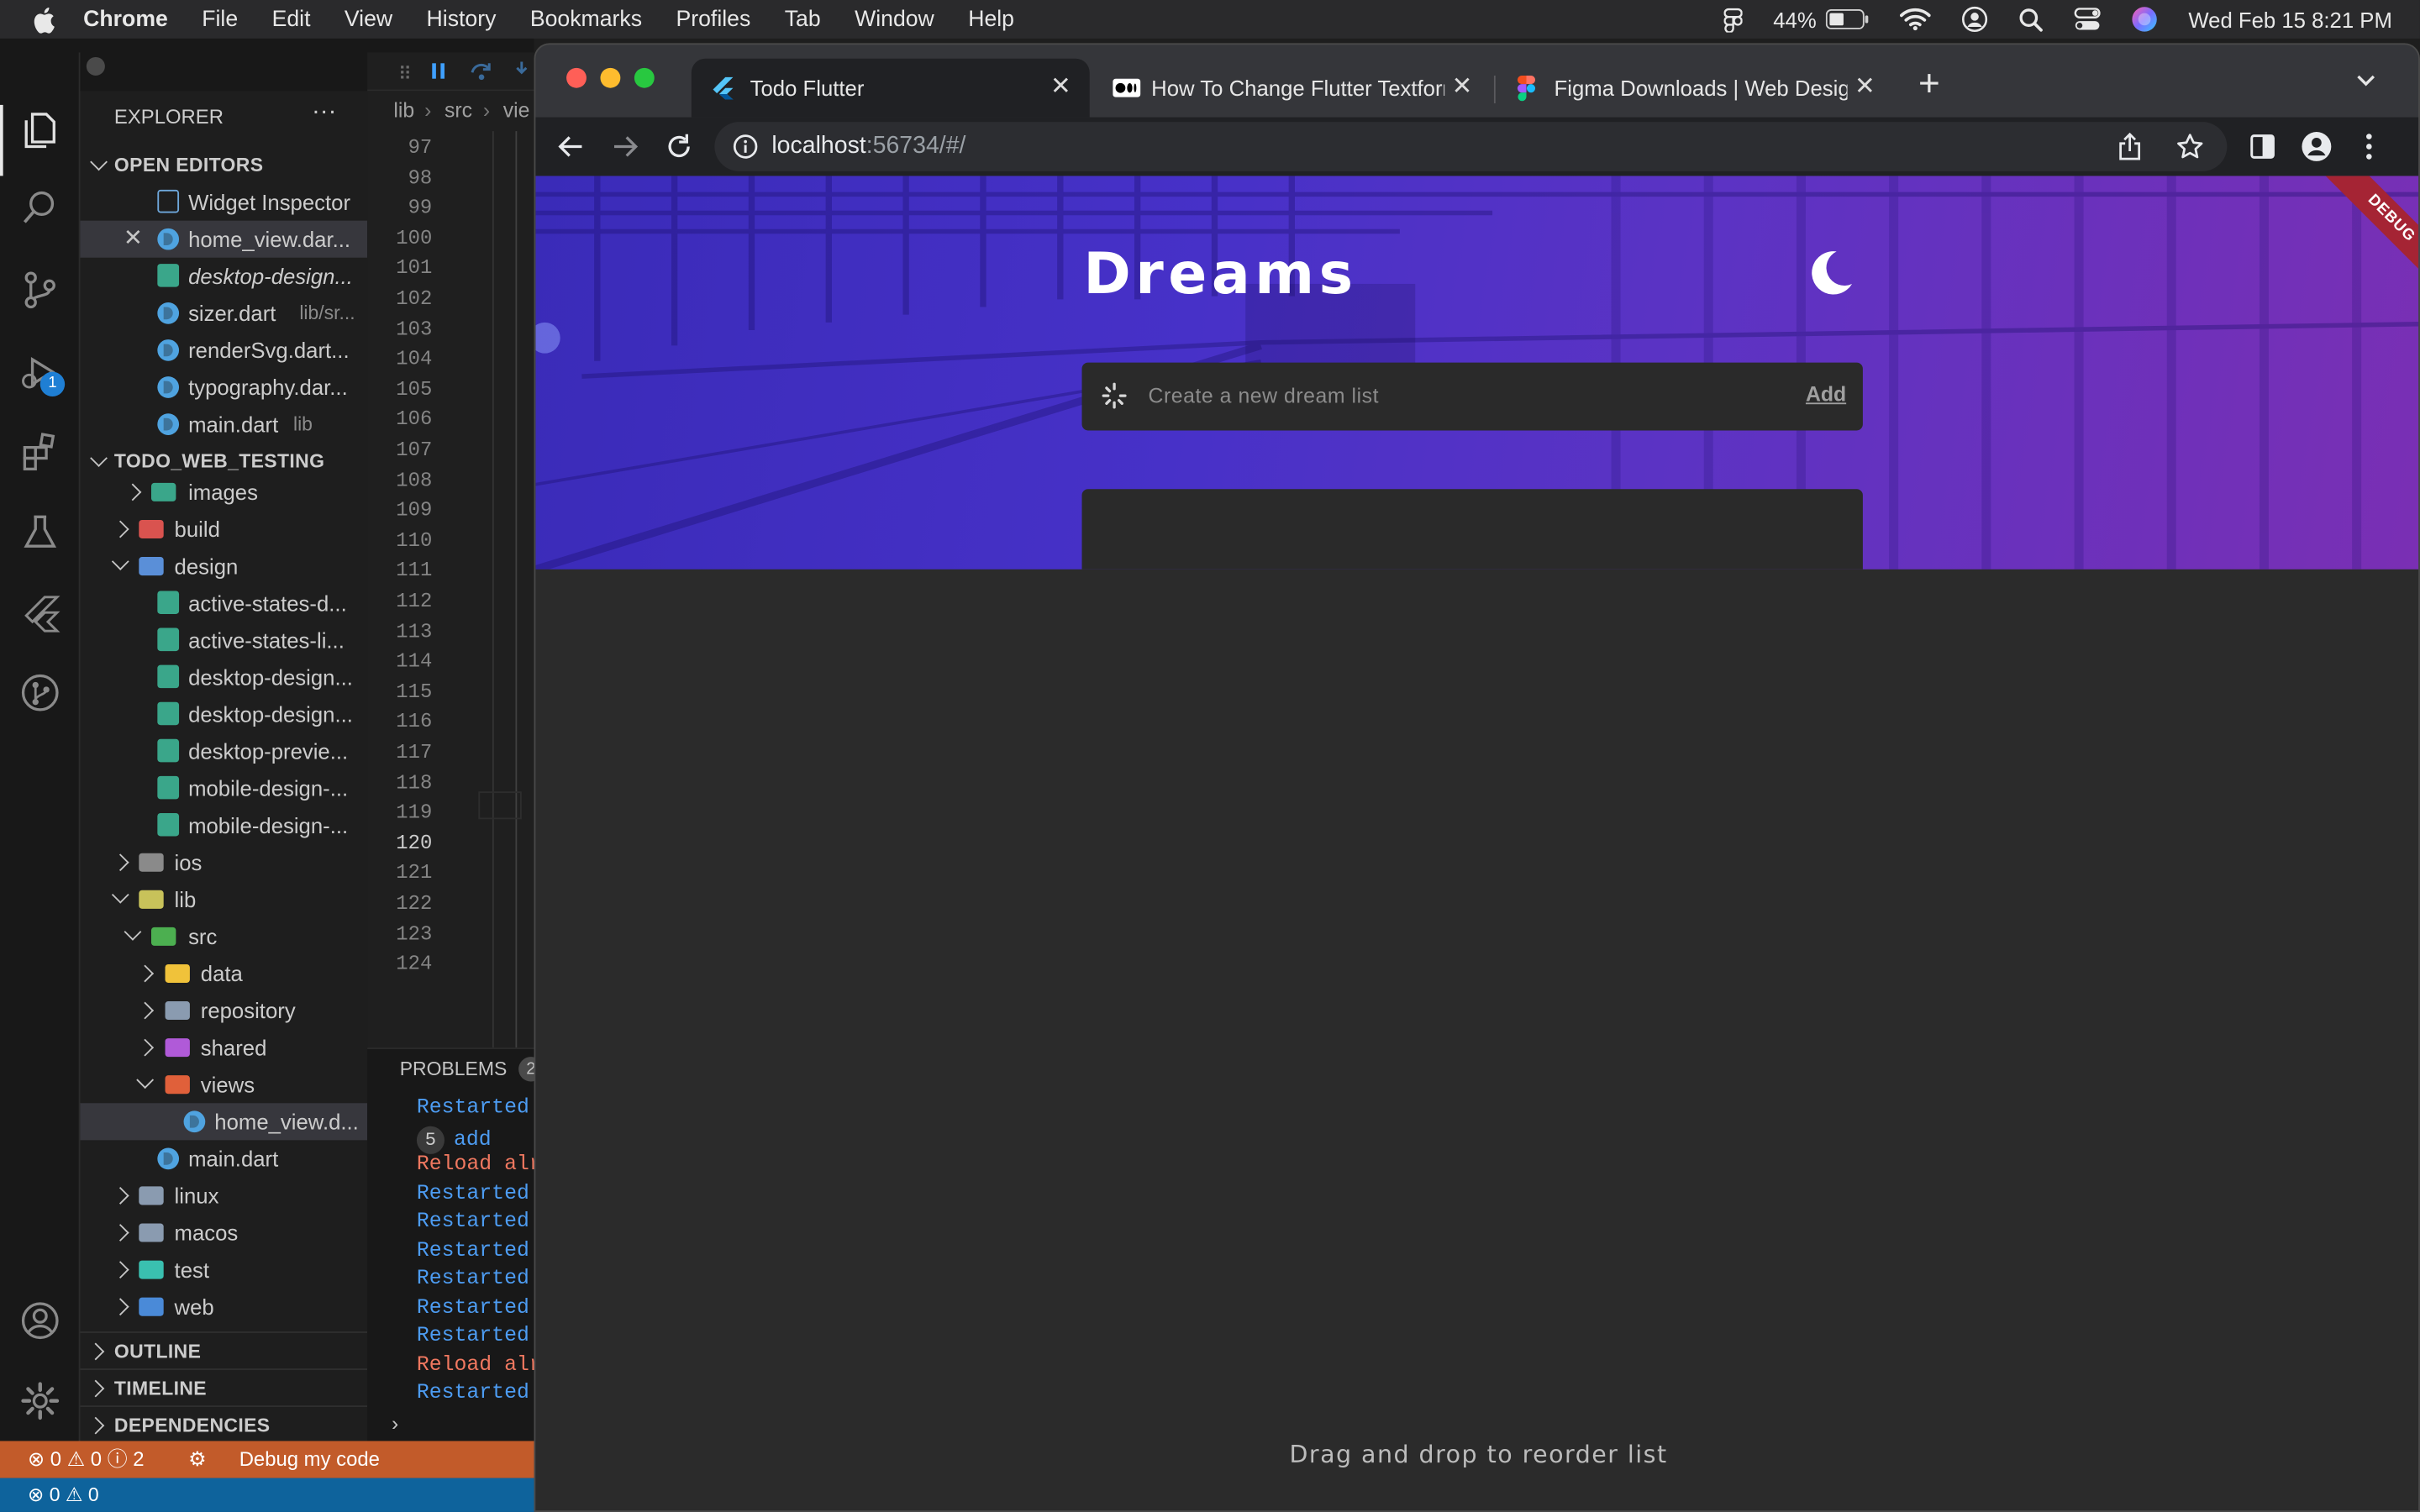  I want to click on site-info-icon, so click(746, 146).